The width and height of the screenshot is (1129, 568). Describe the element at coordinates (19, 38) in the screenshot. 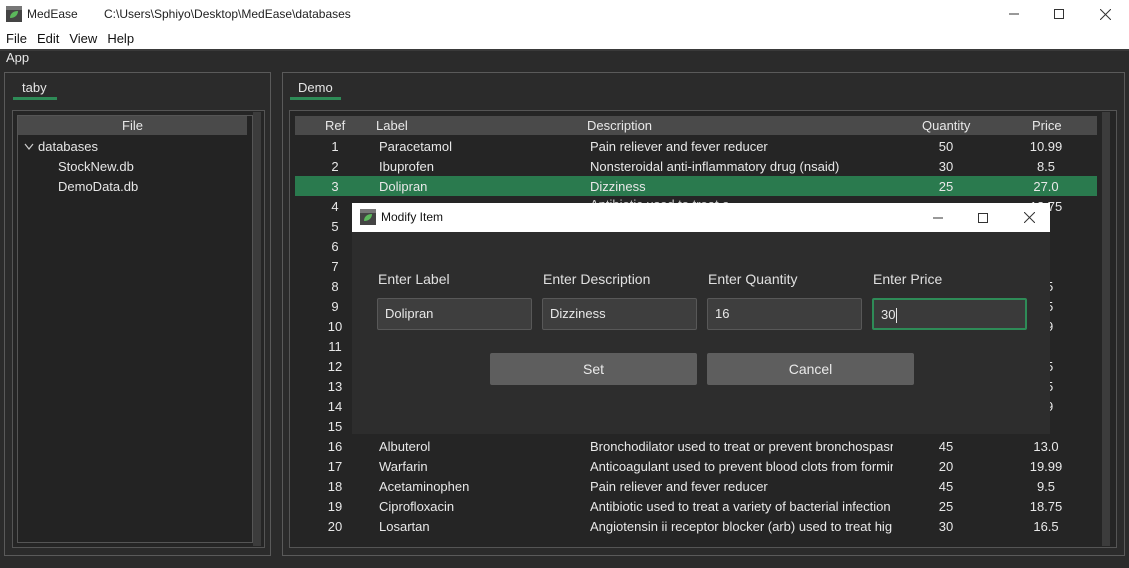

I see `menu-file: File` at that location.